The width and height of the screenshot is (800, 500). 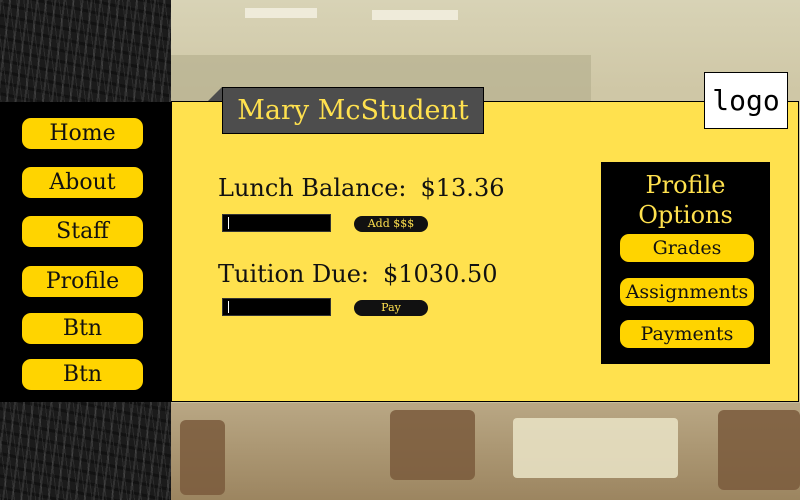 I want to click on tuition-due-row: Tuition Due: $1030.50, so click(x=358, y=274).